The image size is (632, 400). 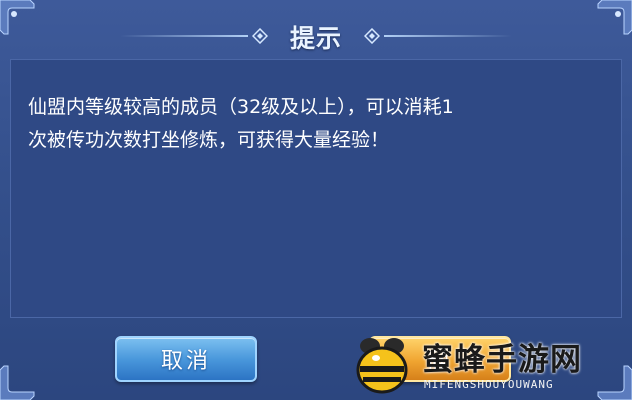 What do you see at coordinates (382, 366) in the screenshot?
I see `bee-logo-icon` at bounding box center [382, 366].